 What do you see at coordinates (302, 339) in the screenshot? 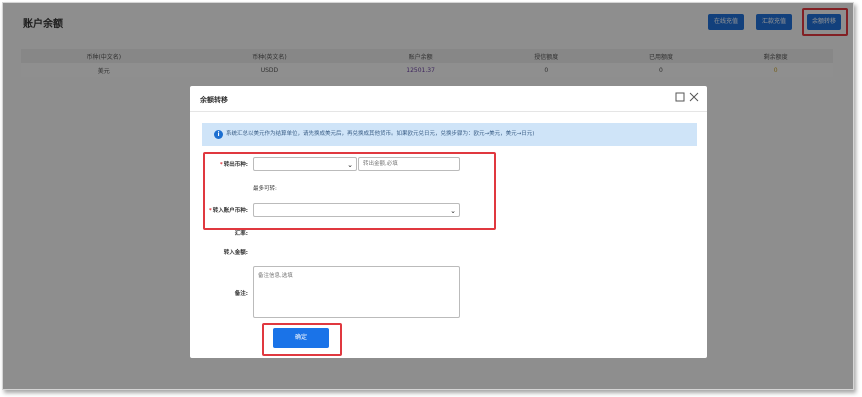
I see `highlight-box-confirm-button` at bounding box center [302, 339].